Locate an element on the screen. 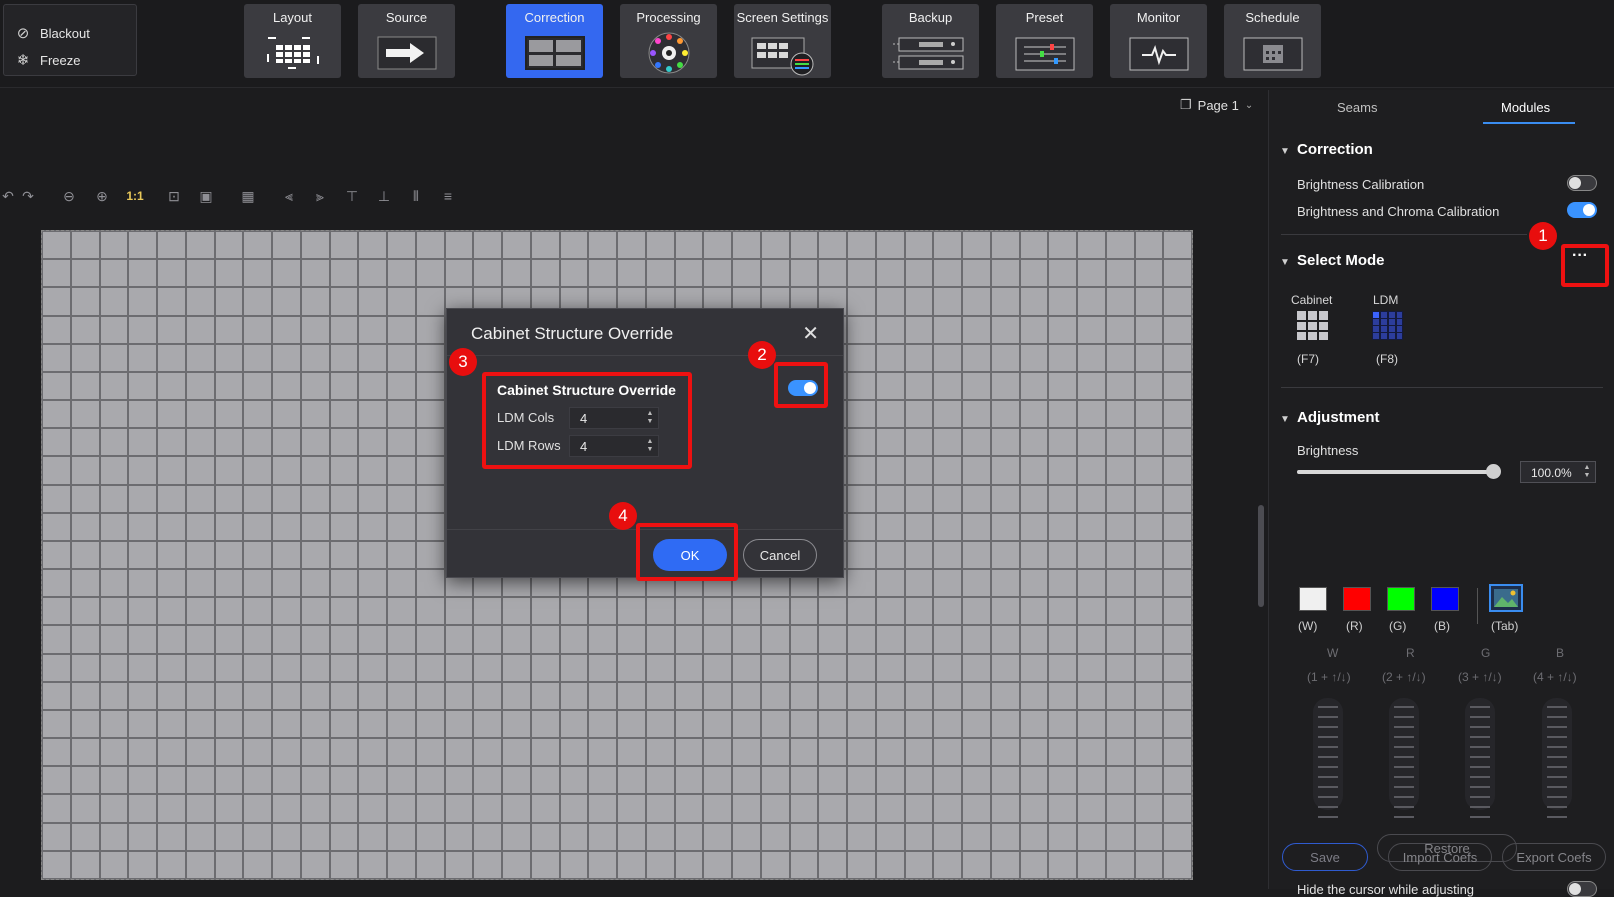 The width and height of the screenshot is (1614, 897). align-bottom-icon: ⊥ is located at coordinates (384, 196).